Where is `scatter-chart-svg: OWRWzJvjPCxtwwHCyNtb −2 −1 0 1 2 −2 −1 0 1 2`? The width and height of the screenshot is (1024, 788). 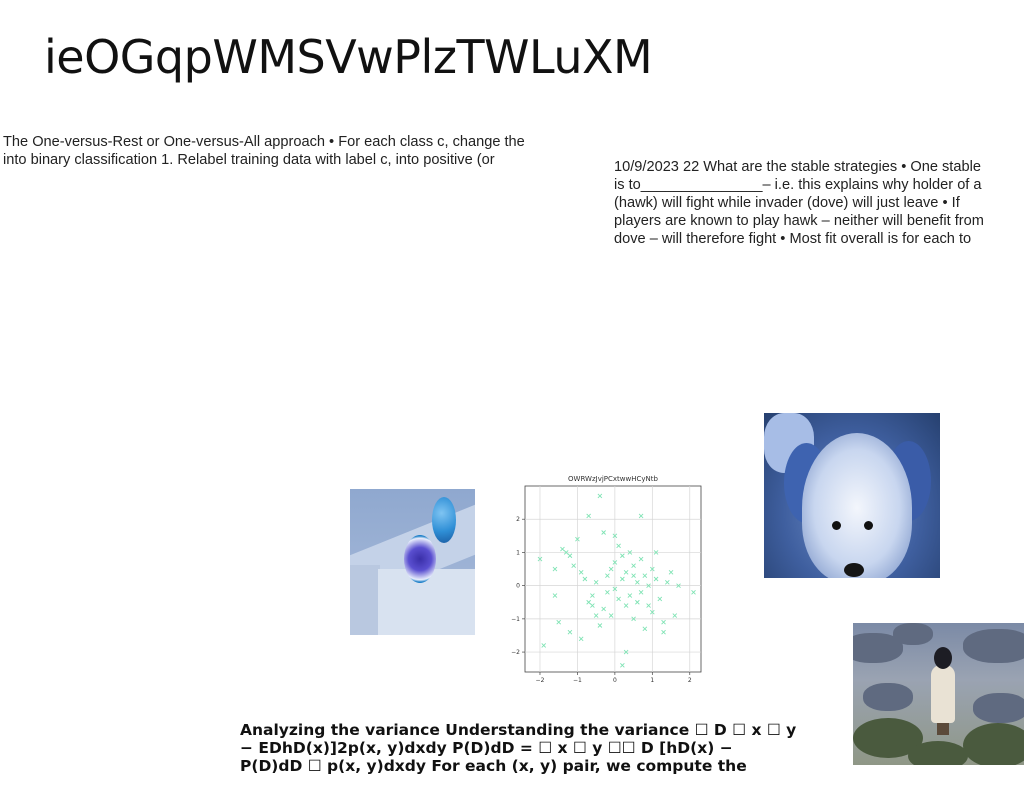
scatter-chart-svg: OWRWzJvjPCxtwwHCyNtb −2 −1 0 1 2 −2 −1 0 1 2 is located at coordinates (606, 579).